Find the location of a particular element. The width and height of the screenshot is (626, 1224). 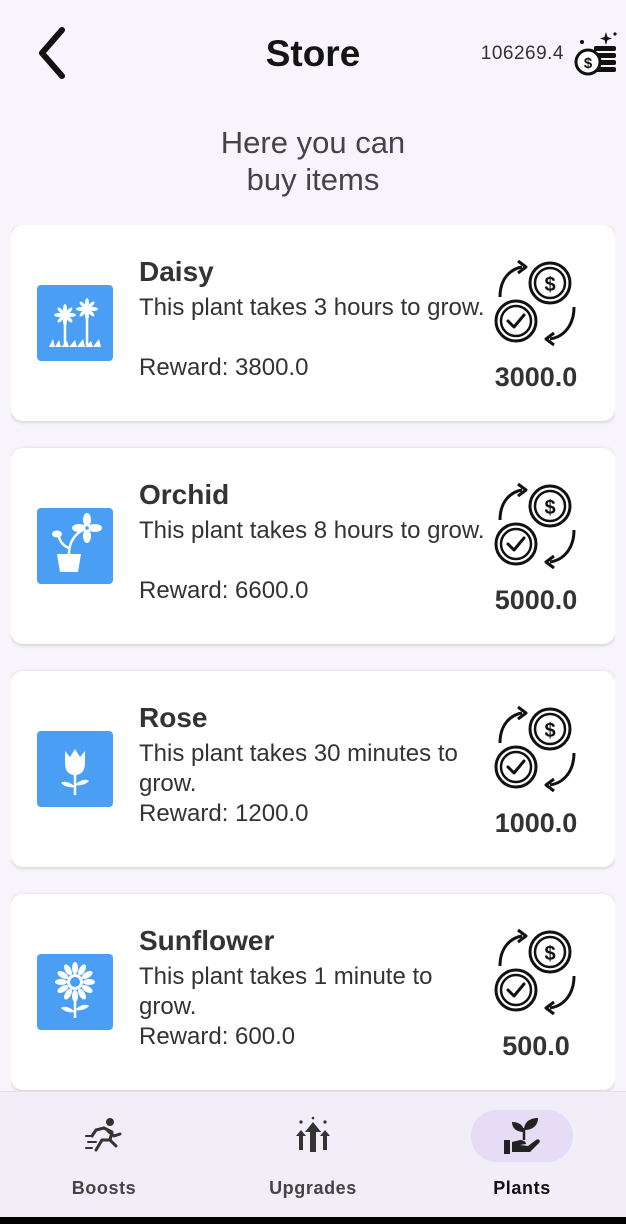

upgrade-arrows-icon is located at coordinates (313, 1134).